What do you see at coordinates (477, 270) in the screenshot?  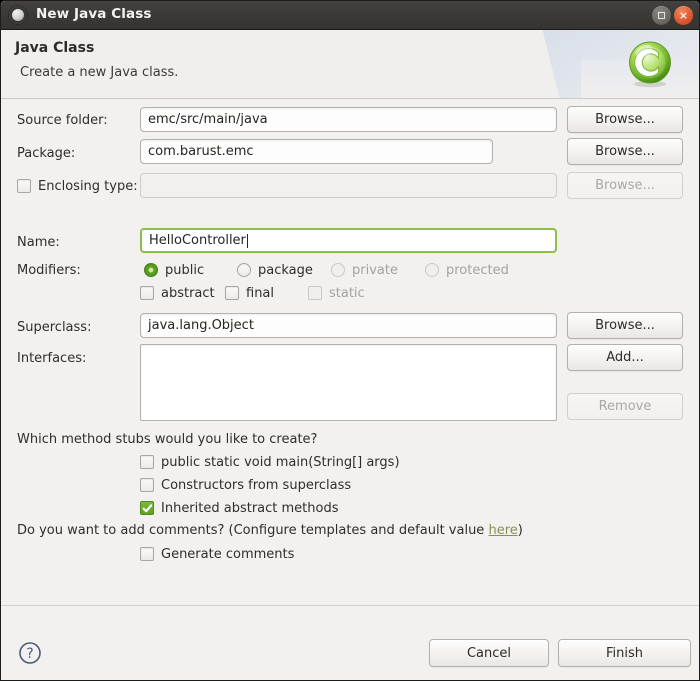 I see `radio-protected-label: protected` at bounding box center [477, 270].